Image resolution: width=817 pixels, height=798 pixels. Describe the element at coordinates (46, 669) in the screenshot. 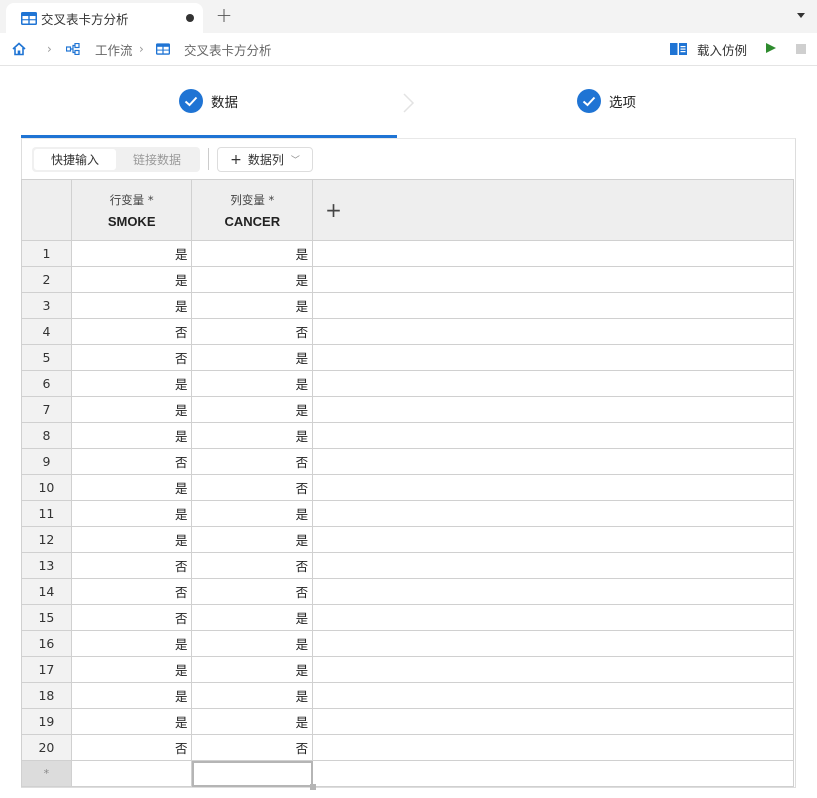

I see `row-number: 17` at that location.